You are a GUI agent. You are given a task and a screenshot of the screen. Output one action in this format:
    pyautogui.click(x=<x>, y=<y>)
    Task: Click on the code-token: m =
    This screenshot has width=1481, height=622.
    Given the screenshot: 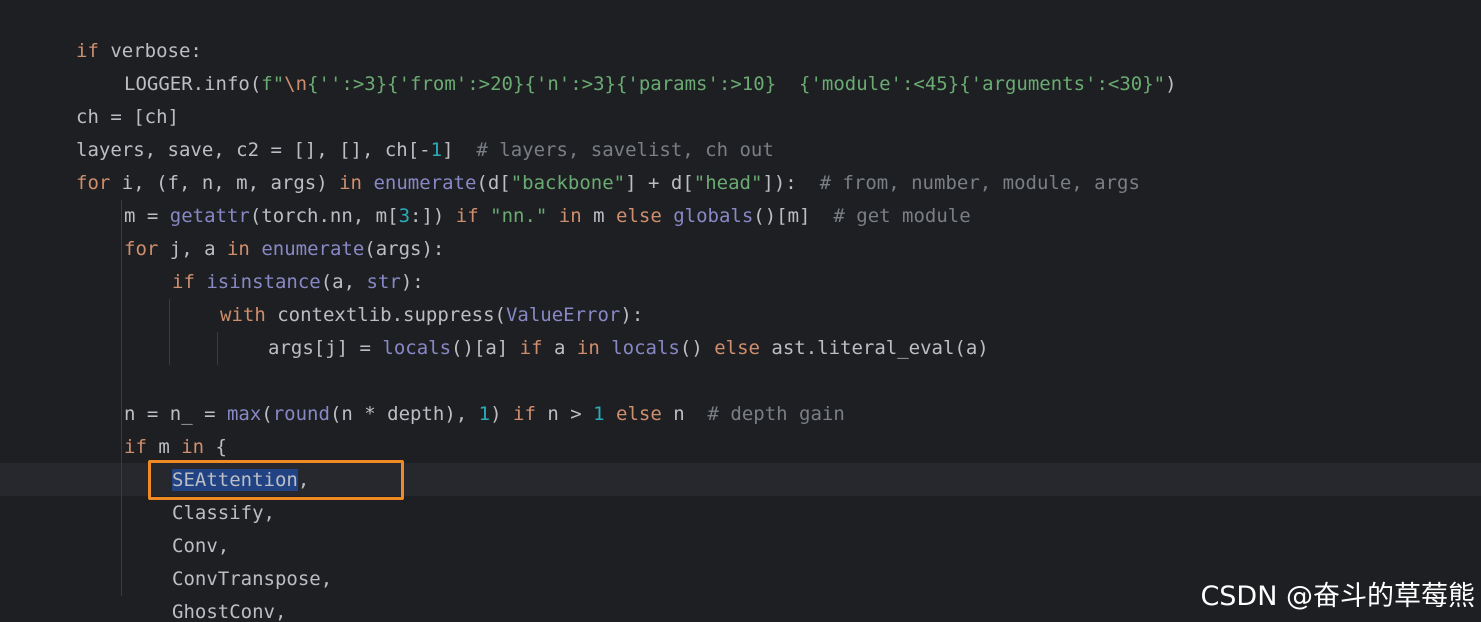 What is the action you would take?
    pyautogui.click(x=147, y=216)
    